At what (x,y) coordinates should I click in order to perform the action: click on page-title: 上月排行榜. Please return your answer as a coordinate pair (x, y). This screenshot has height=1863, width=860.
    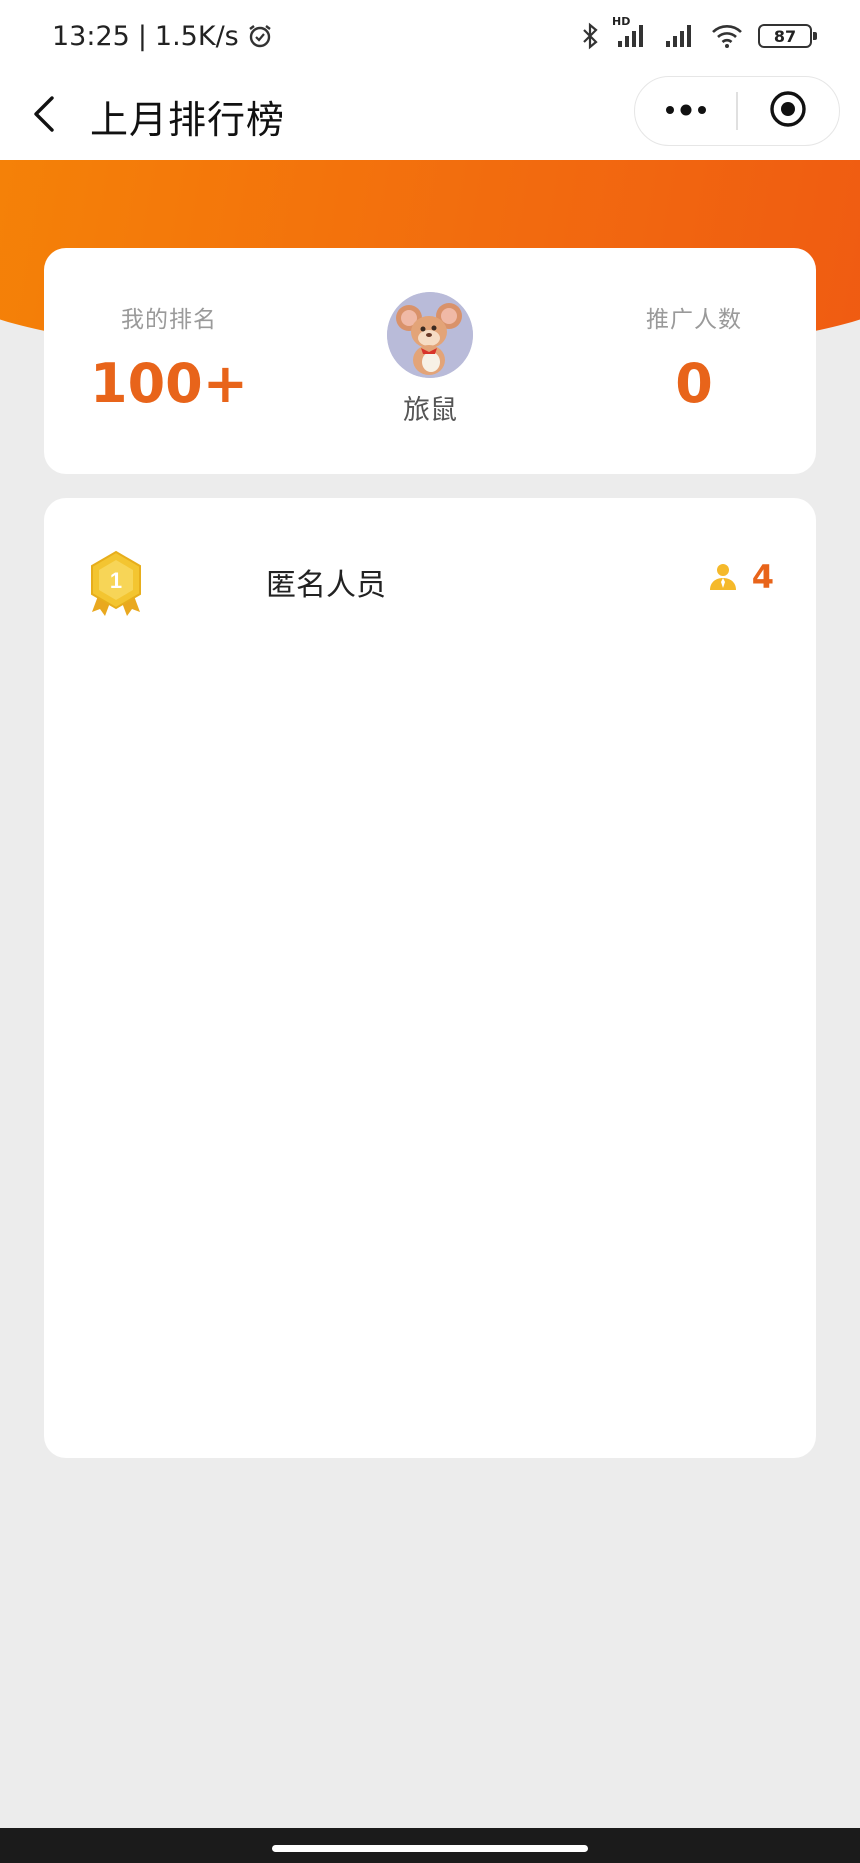
    Looking at the image, I should click on (188, 119).